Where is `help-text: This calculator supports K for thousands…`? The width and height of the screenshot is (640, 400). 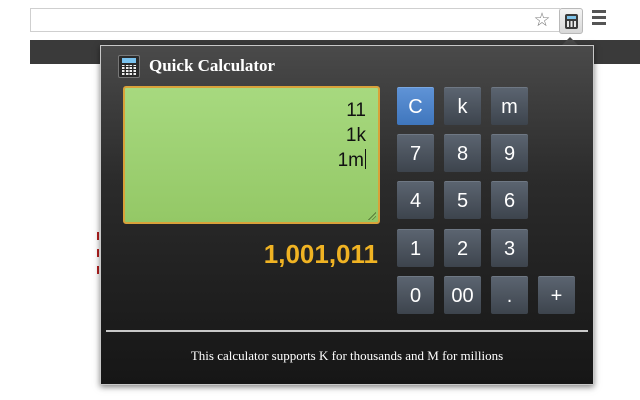 help-text: This calculator supports K for thousands… is located at coordinates (347, 355).